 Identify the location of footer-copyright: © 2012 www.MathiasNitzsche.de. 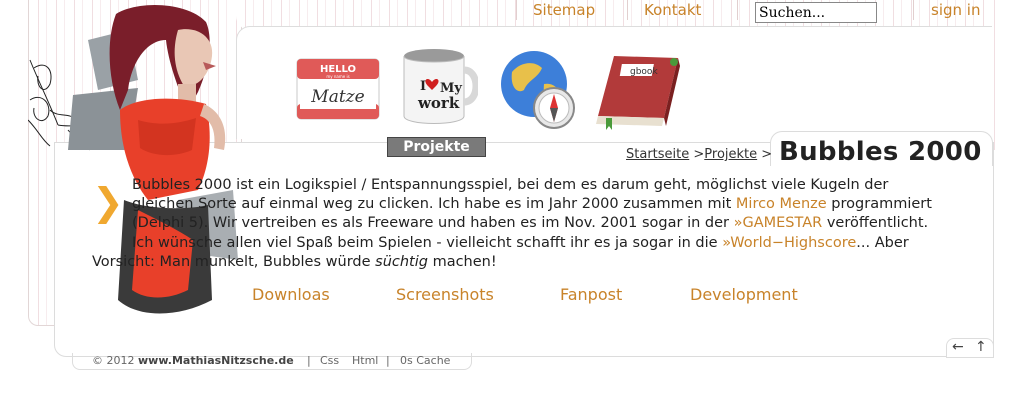
(193, 360).